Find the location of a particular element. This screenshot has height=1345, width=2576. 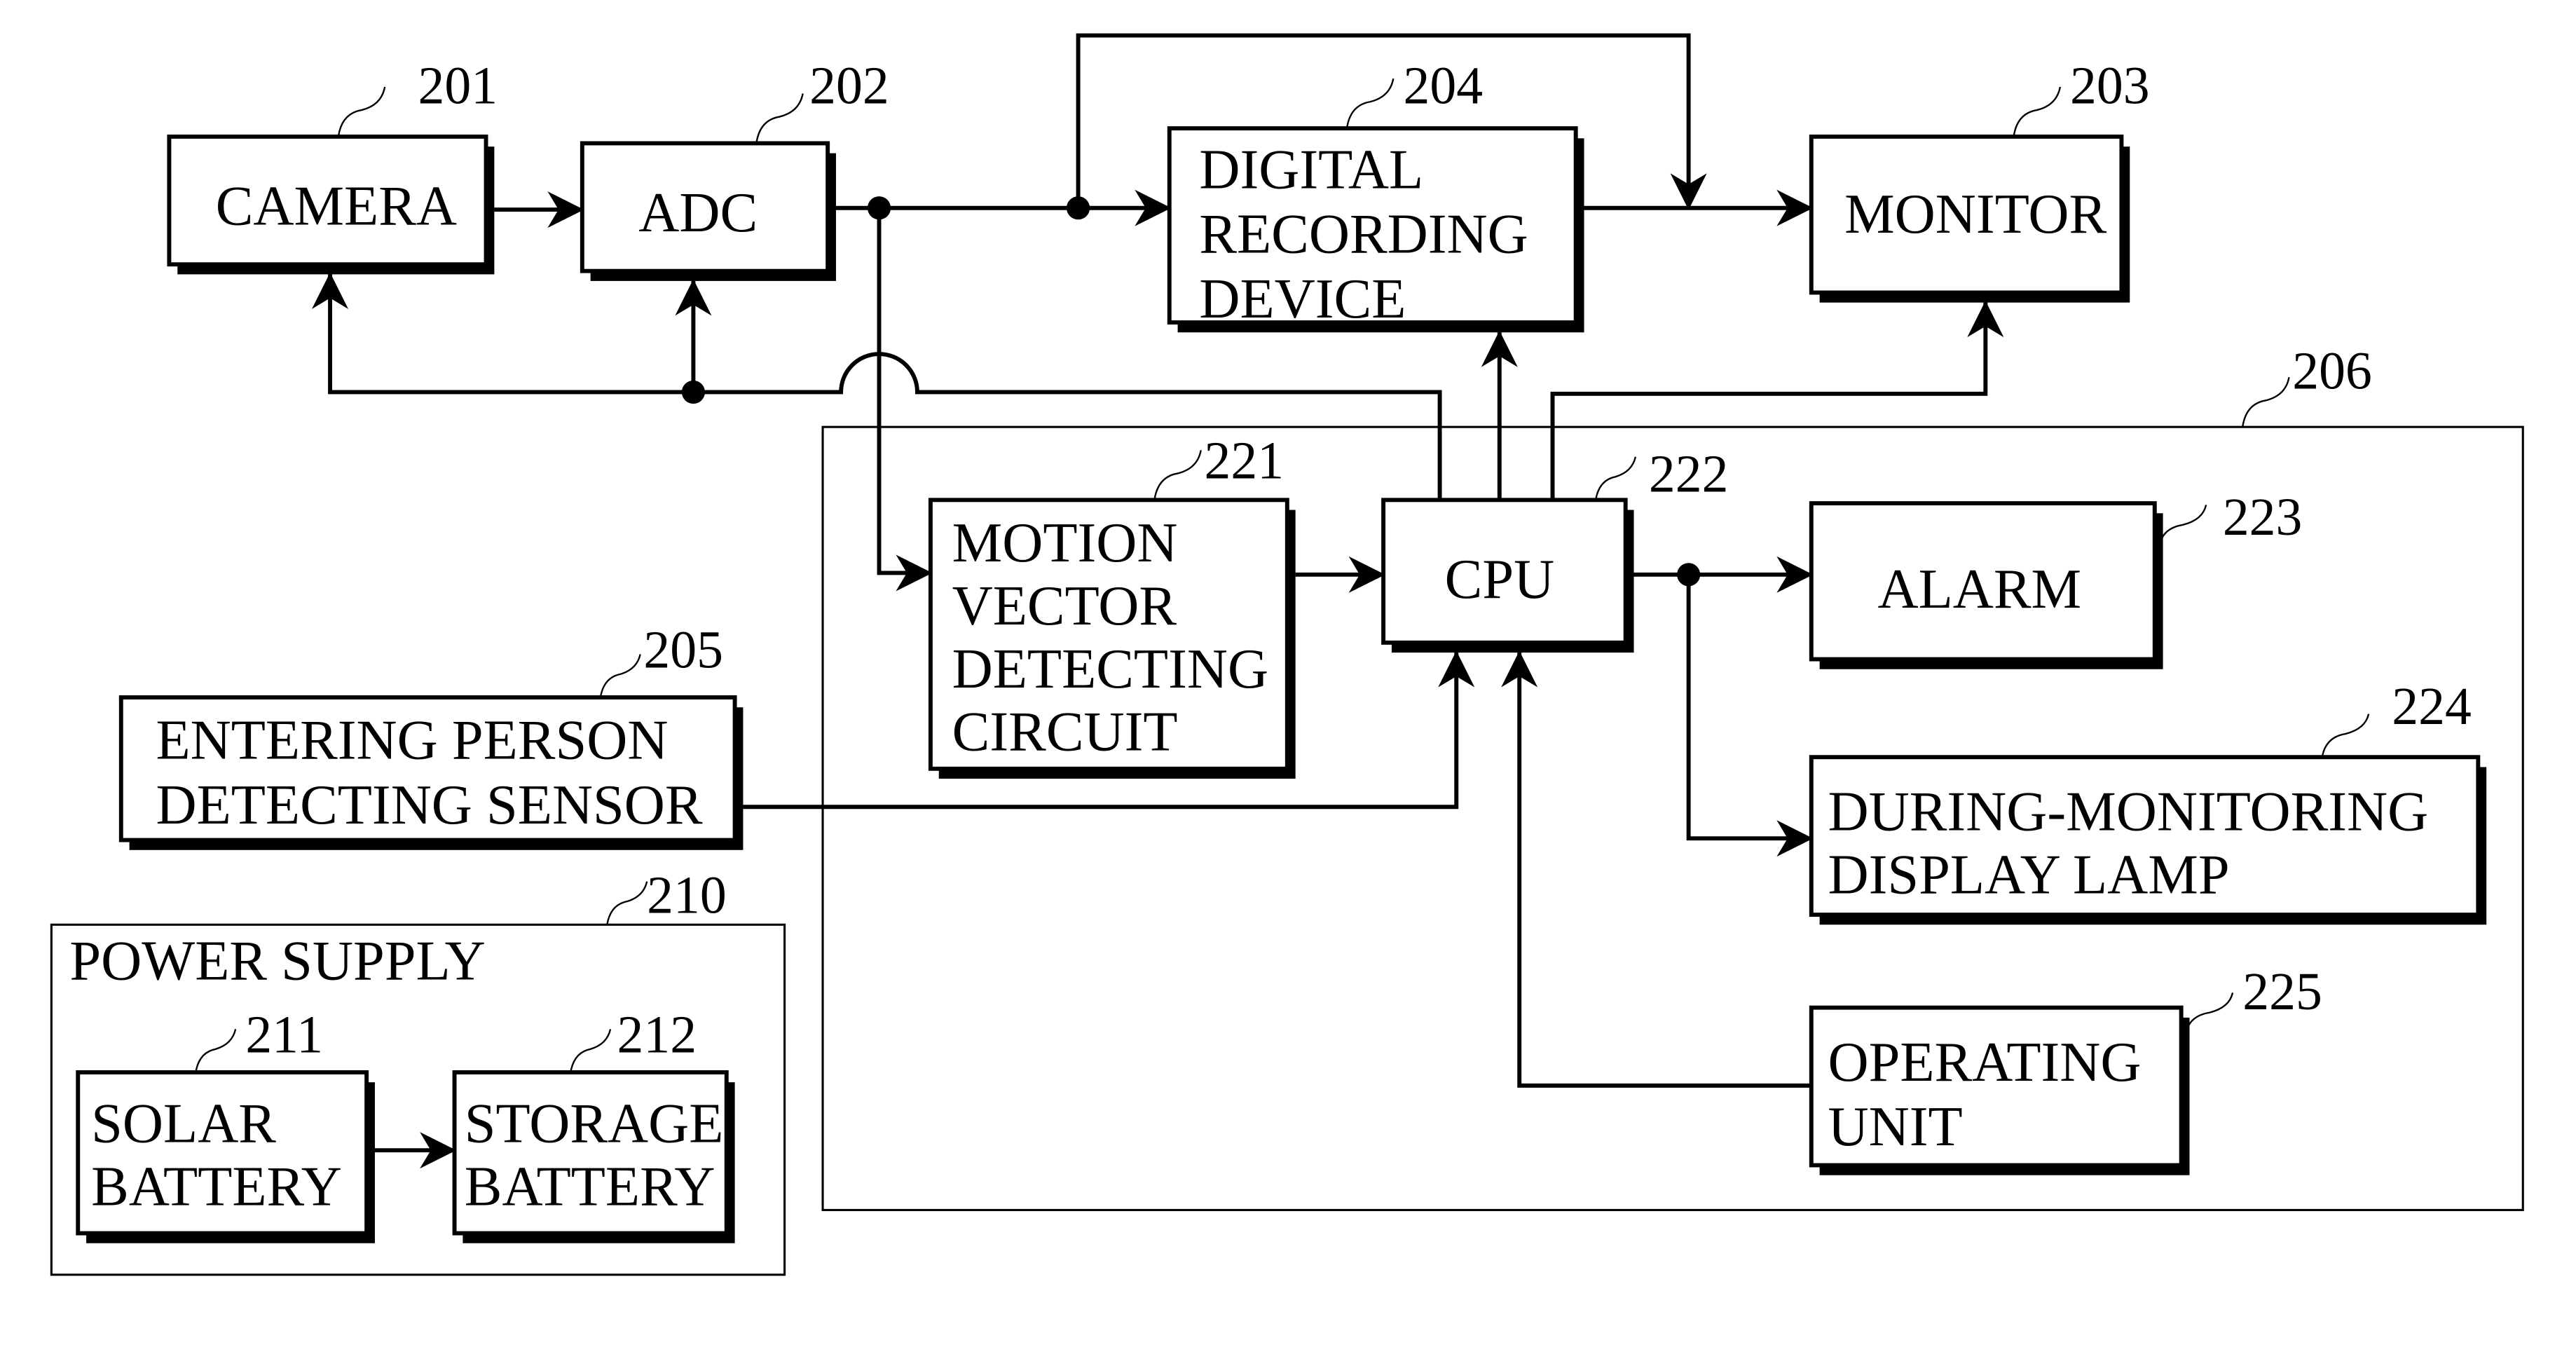

ref-210: 210 is located at coordinates (687, 896).